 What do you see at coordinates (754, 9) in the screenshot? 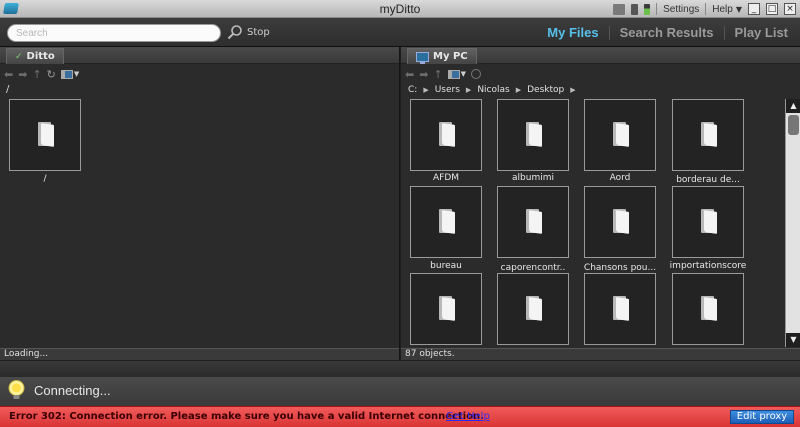
I see `minimize-button: _` at bounding box center [754, 9].